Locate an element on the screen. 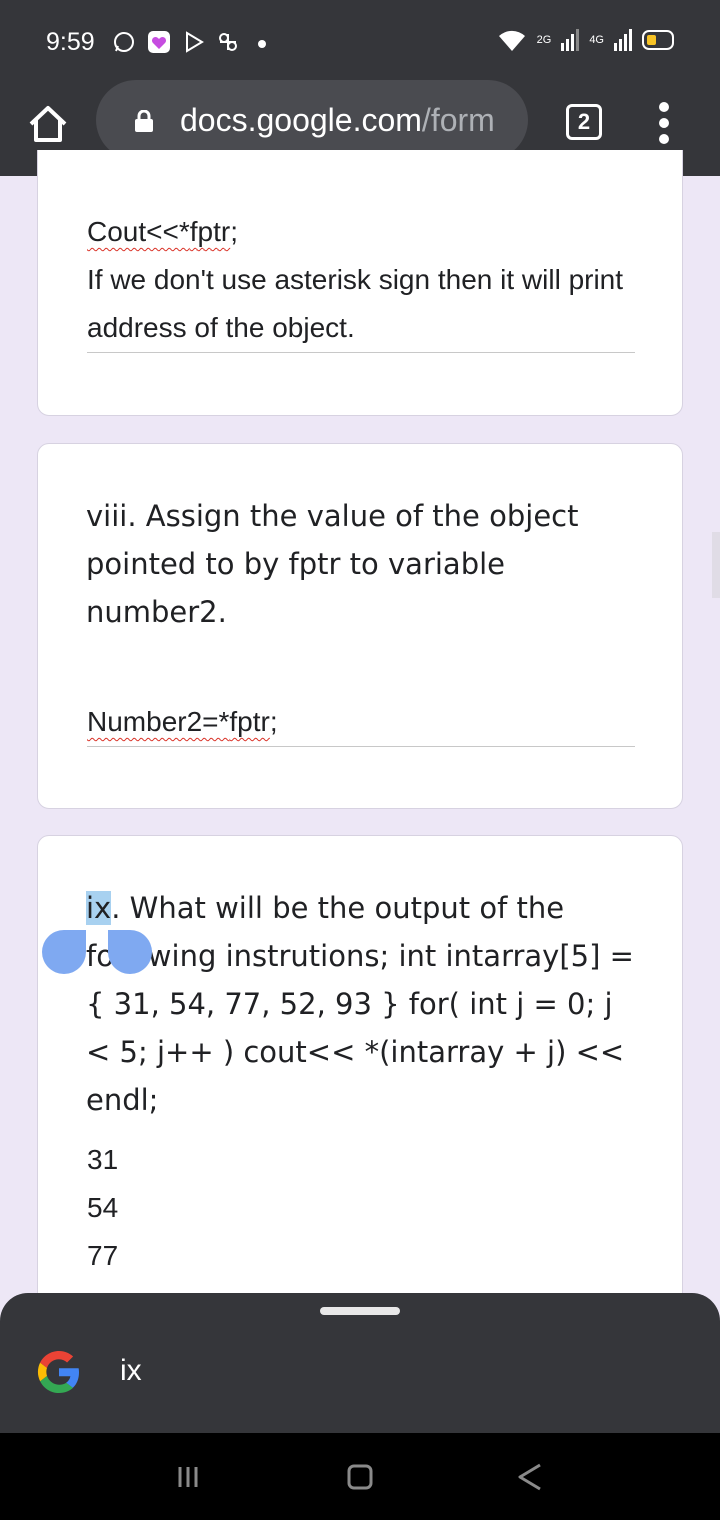  net-label-4g: 4G is located at coordinates (596, 40).